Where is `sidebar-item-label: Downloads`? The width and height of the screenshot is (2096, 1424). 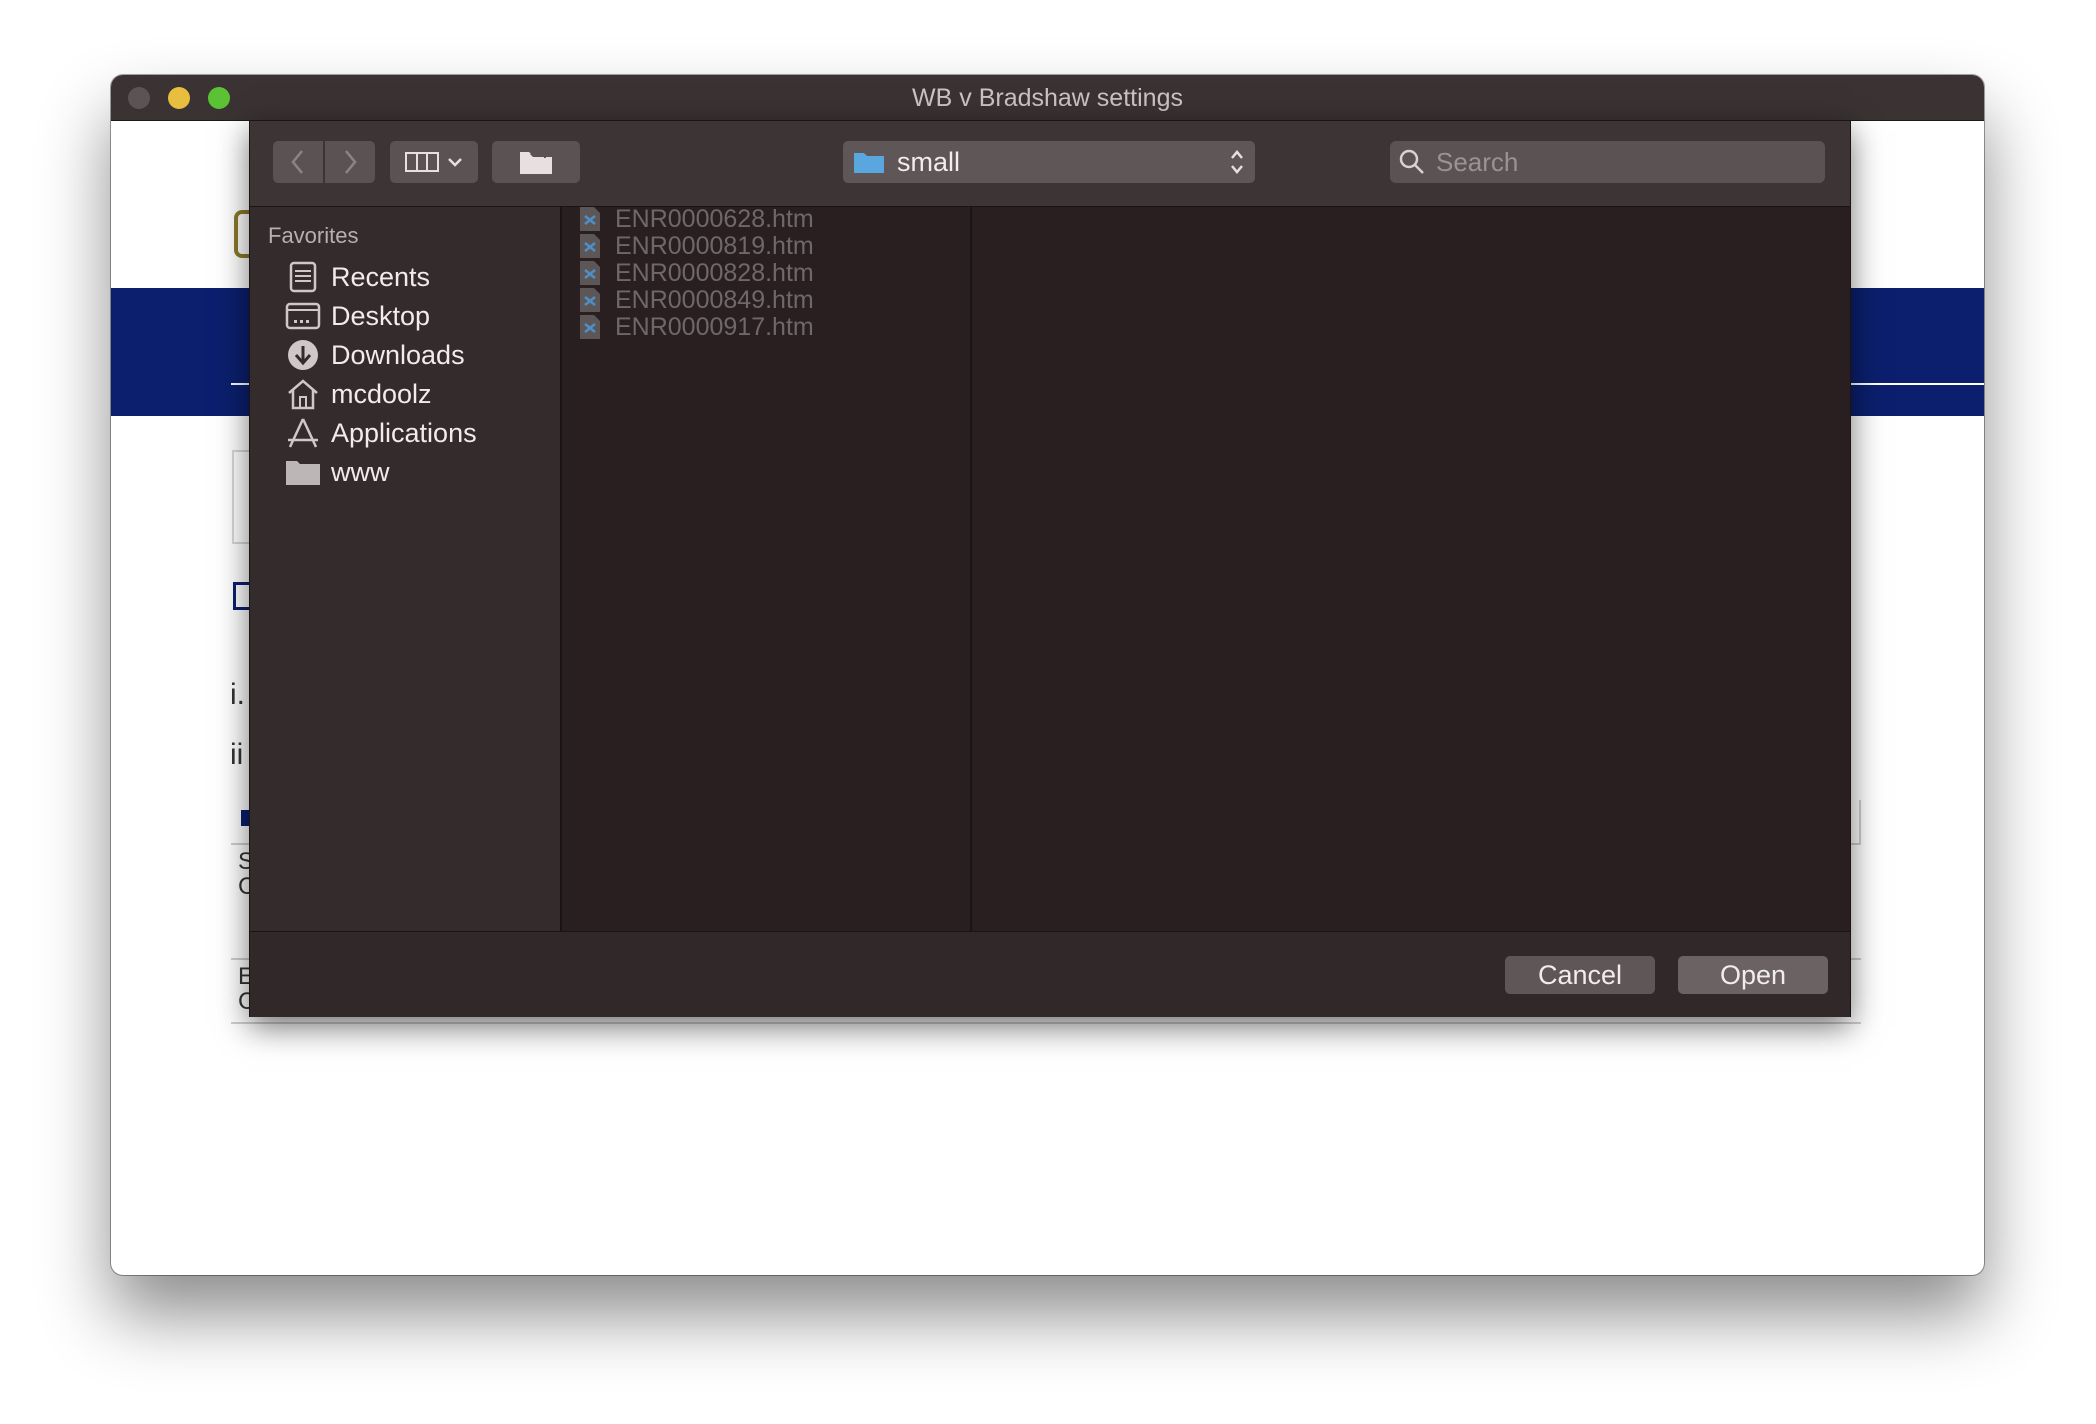
sidebar-item-label: Downloads is located at coordinates (398, 354).